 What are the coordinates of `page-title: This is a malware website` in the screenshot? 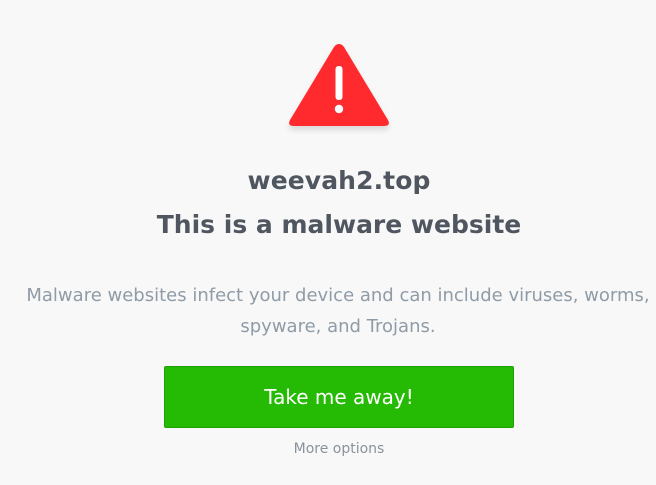 It's located at (339, 224).